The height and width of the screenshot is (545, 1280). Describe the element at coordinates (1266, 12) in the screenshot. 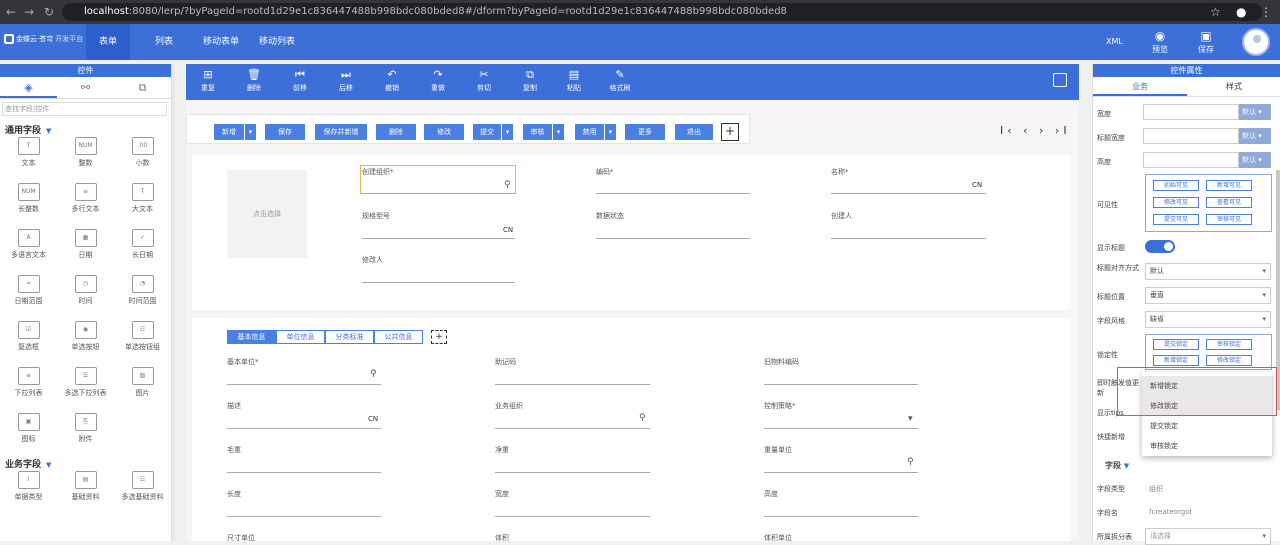

I see `menu-icon: ⋮` at that location.